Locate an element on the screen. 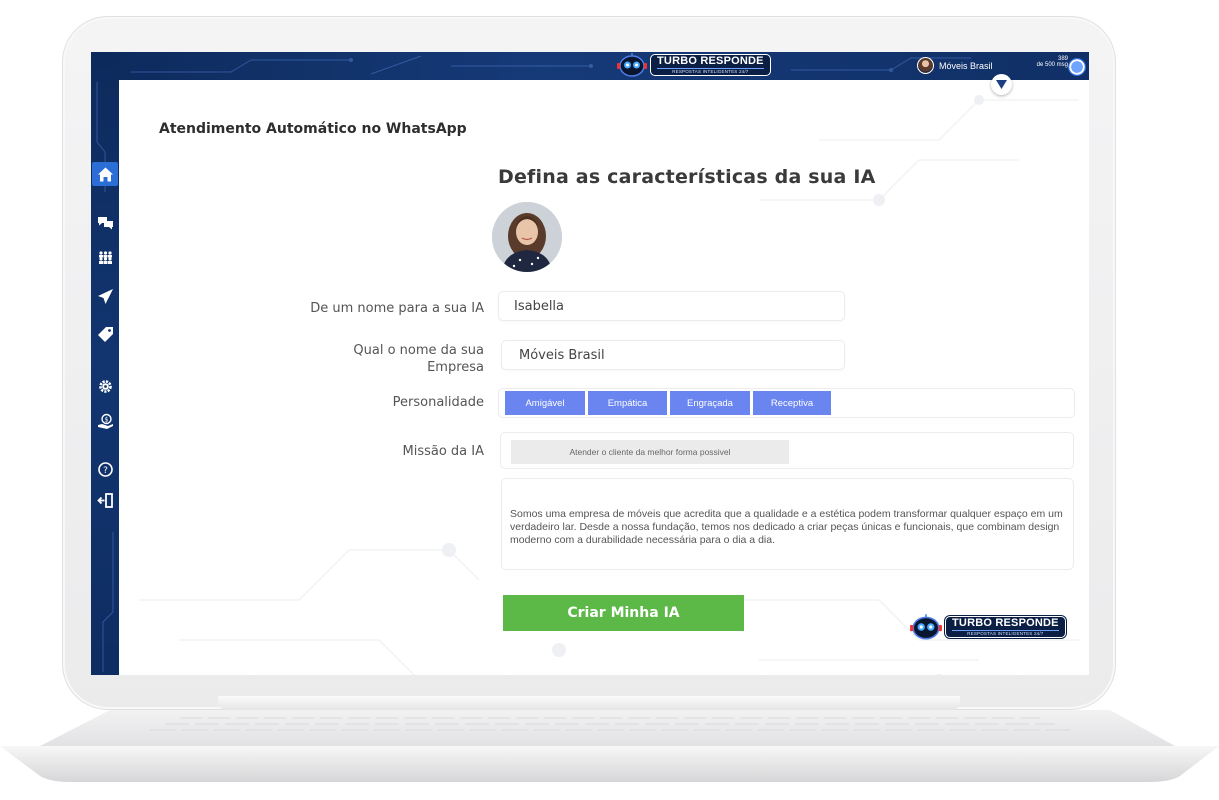  sidebar-item-logout is located at coordinates (105, 500).